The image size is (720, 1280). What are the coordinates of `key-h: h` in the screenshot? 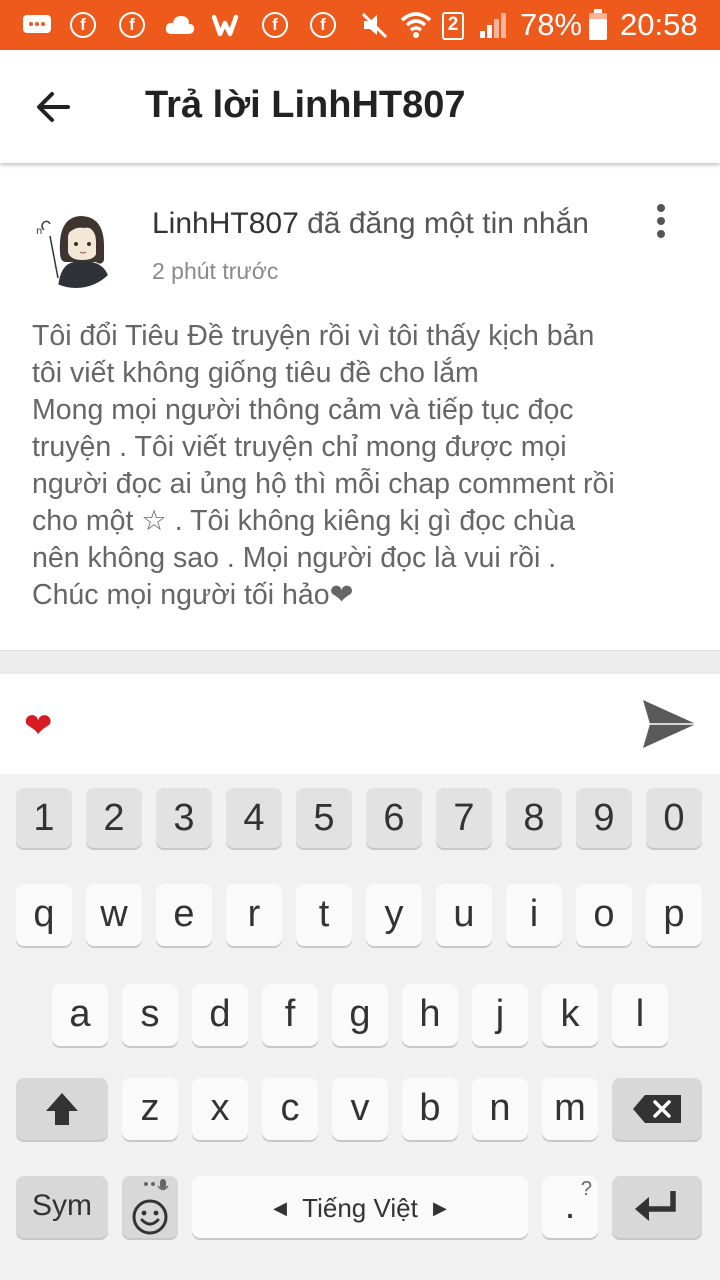 It's located at (430, 1015).